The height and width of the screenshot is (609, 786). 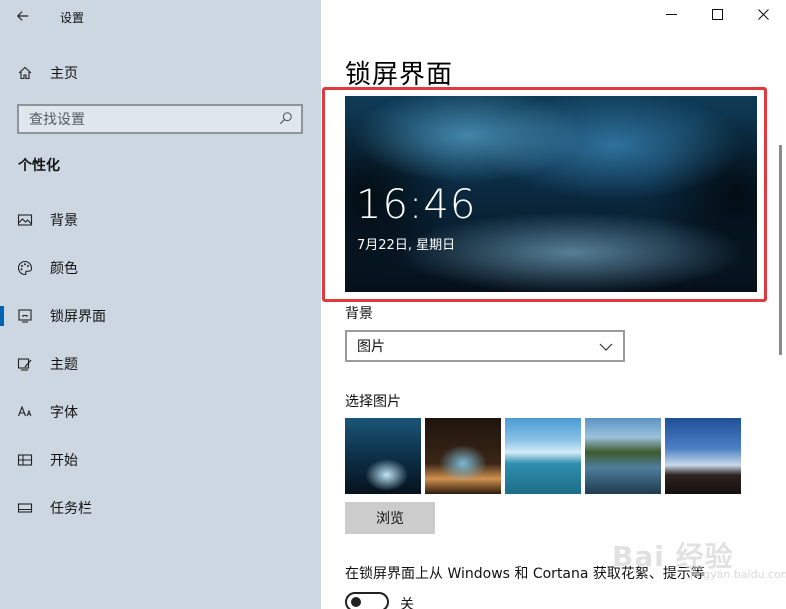 What do you see at coordinates (25, 220) in the screenshot?
I see `picture-icon` at bounding box center [25, 220].